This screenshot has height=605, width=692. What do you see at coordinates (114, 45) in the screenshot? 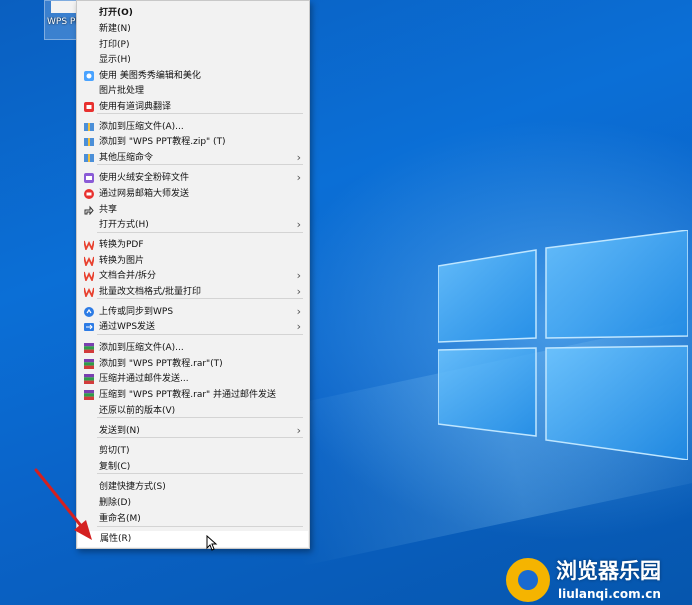
I see `menu-item-label: 打印(P)` at bounding box center [114, 45].